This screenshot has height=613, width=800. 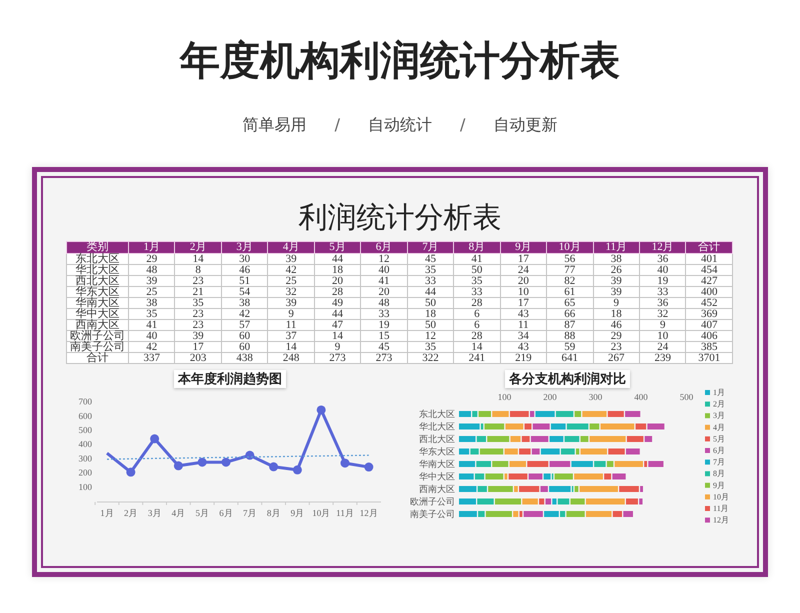 What do you see at coordinates (250, 513) in the screenshot?
I see `axis-label: 7月` at bounding box center [250, 513].